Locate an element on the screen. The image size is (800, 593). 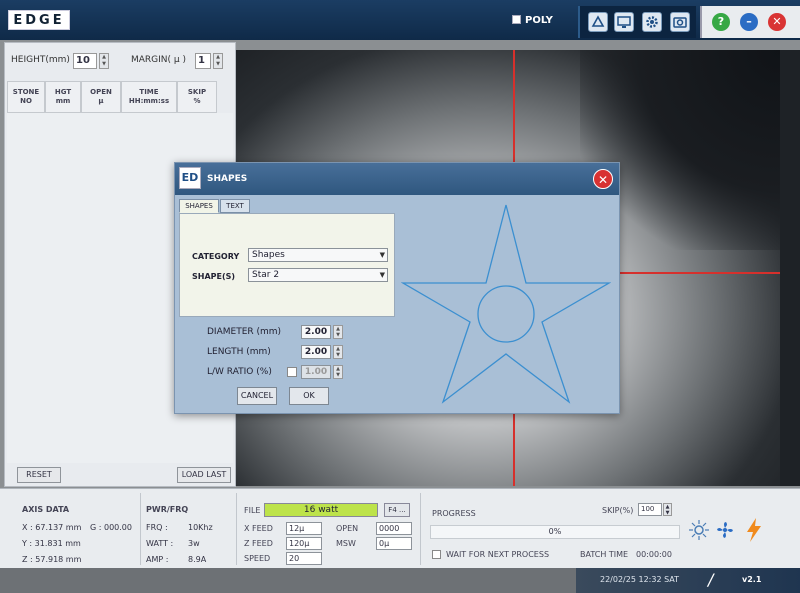
open-input: 0000 is located at coordinates (394, 528).